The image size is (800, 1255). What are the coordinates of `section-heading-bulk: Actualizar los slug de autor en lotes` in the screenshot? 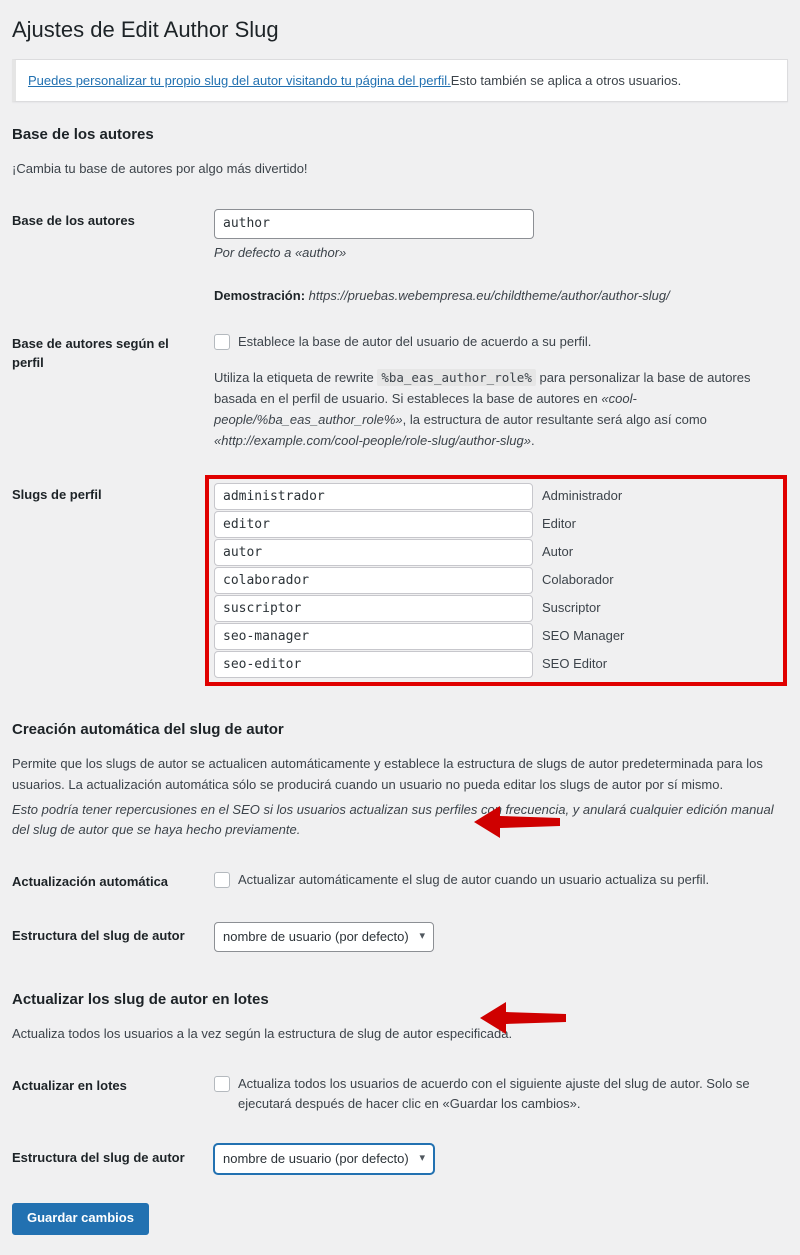 It's located at (140, 1000).